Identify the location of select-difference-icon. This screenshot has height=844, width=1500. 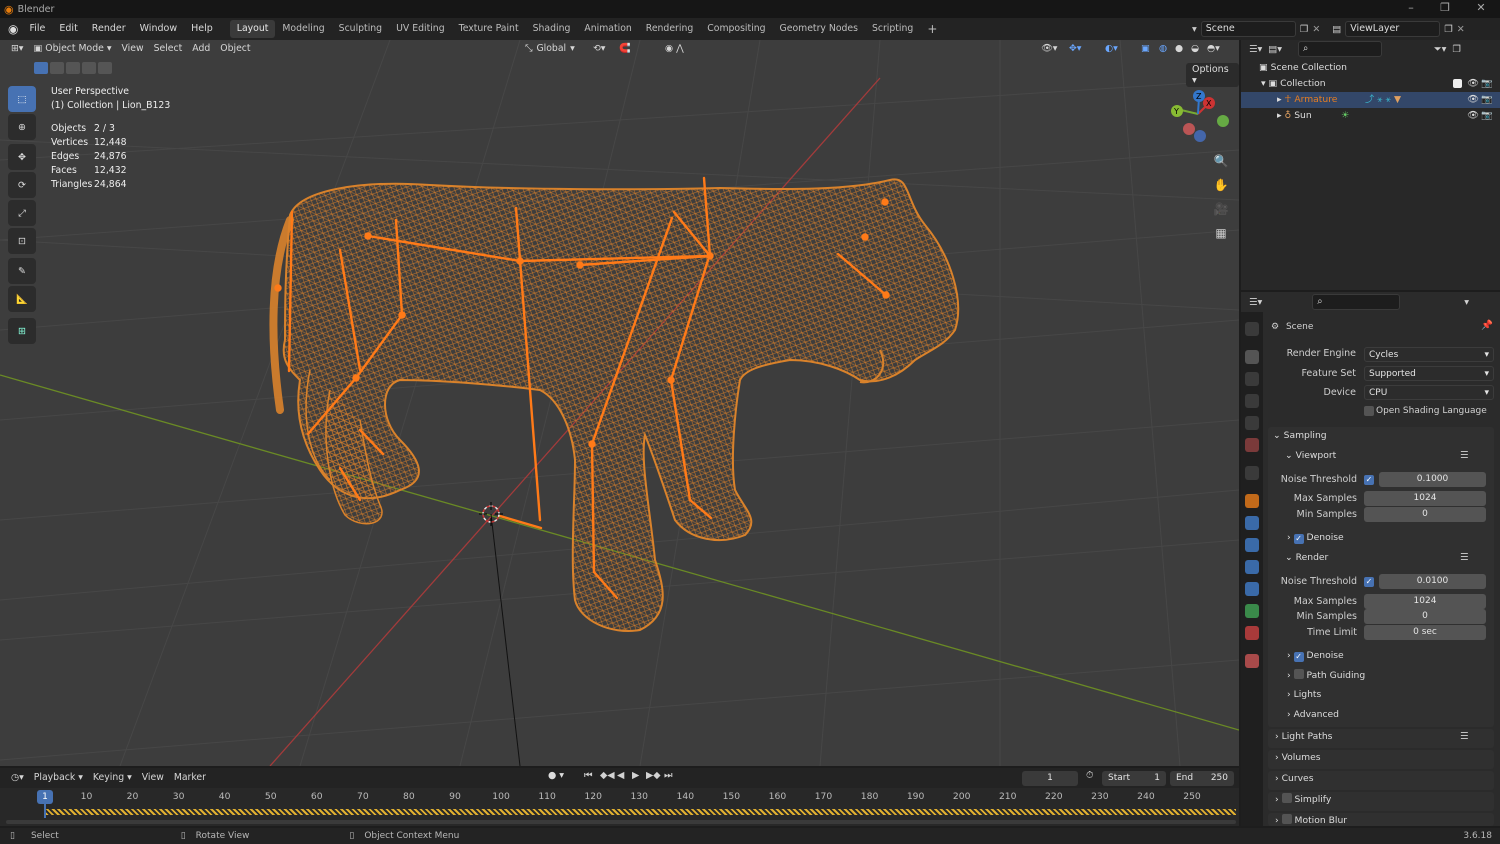
(89, 68).